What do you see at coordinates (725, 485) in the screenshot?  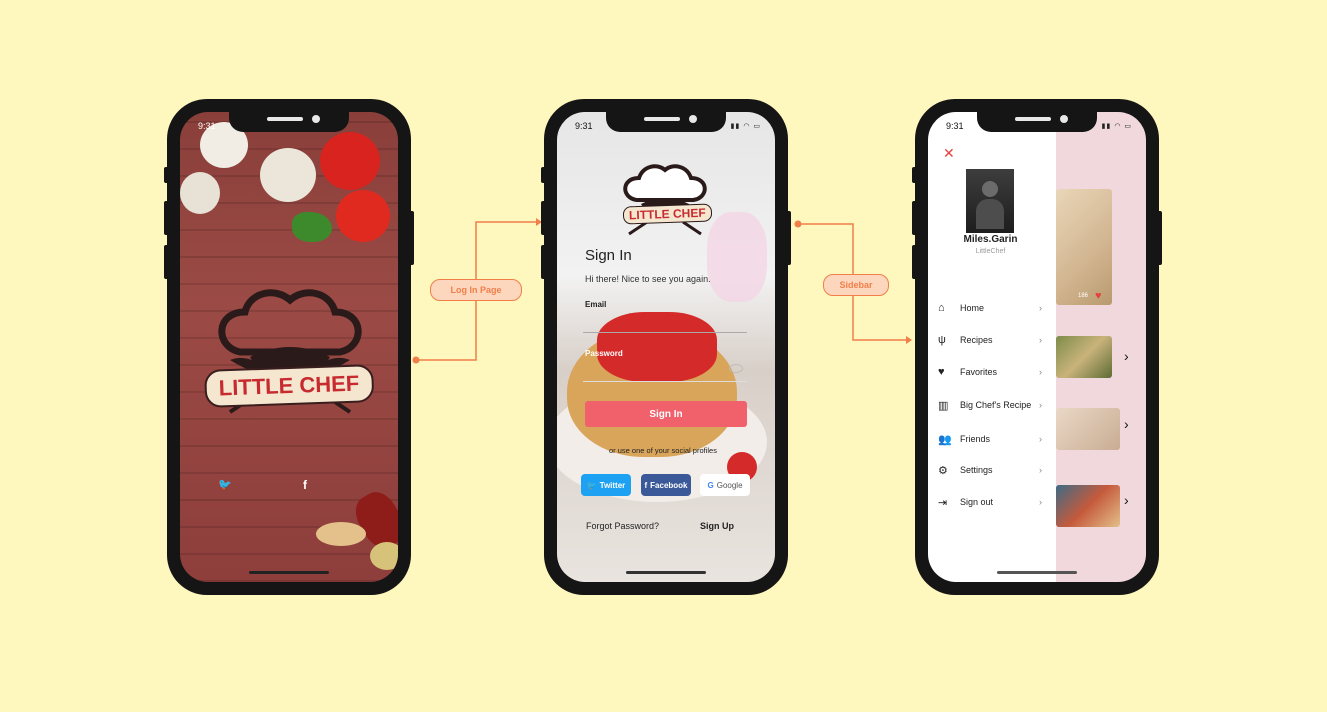 I see `google-button: G Google` at bounding box center [725, 485].